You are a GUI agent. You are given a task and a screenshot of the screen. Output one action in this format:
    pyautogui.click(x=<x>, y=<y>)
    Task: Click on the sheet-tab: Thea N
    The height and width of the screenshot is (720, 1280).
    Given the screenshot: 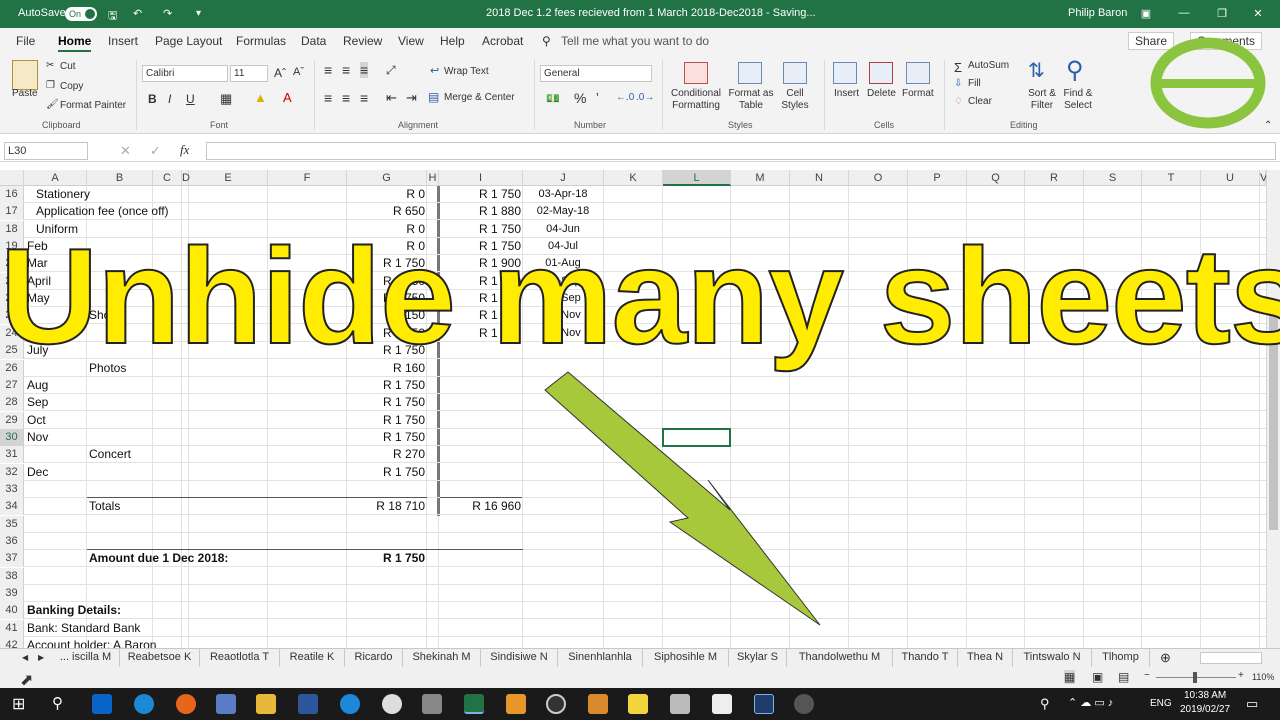 What is the action you would take?
    pyautogui.click(x=985, y=658)
    